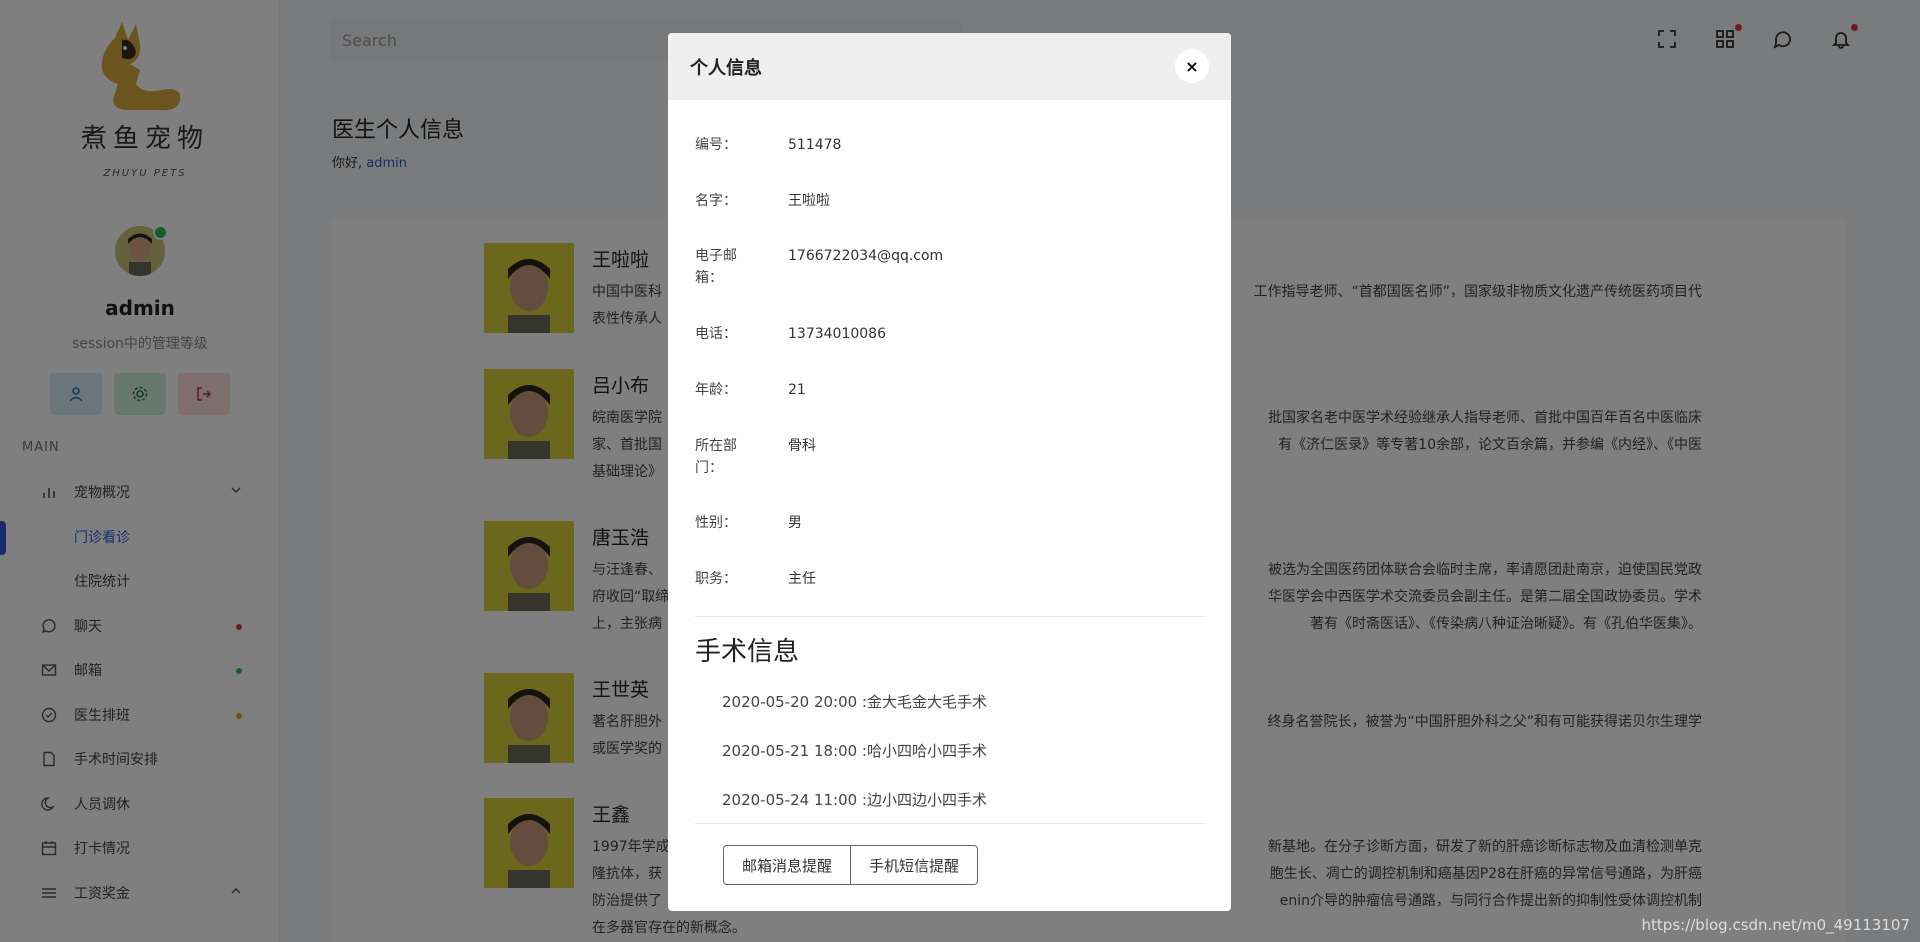 This screenshot has width=1920, height=942. What do you see at coordinates (866, 256) in the screenshot?
I see `field-value: 1766722034@qq.com` at bounding box center [866, 256].